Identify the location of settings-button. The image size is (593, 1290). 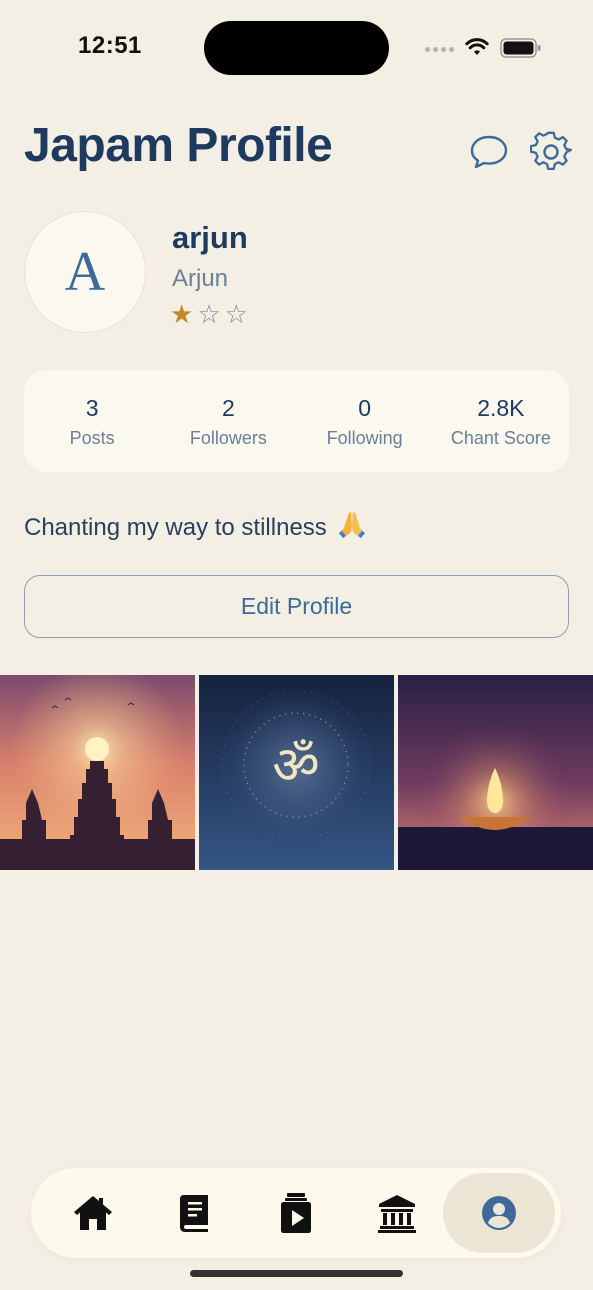
(551, 152).